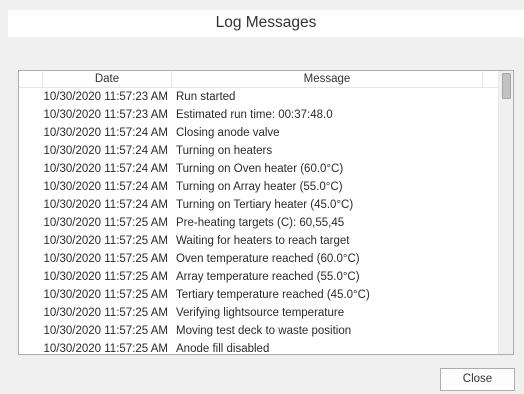 This screenshot has height=394, width=524. I want to click on cell-message: Pre-heating targets (C): 60,55,45, so click(260, 223).